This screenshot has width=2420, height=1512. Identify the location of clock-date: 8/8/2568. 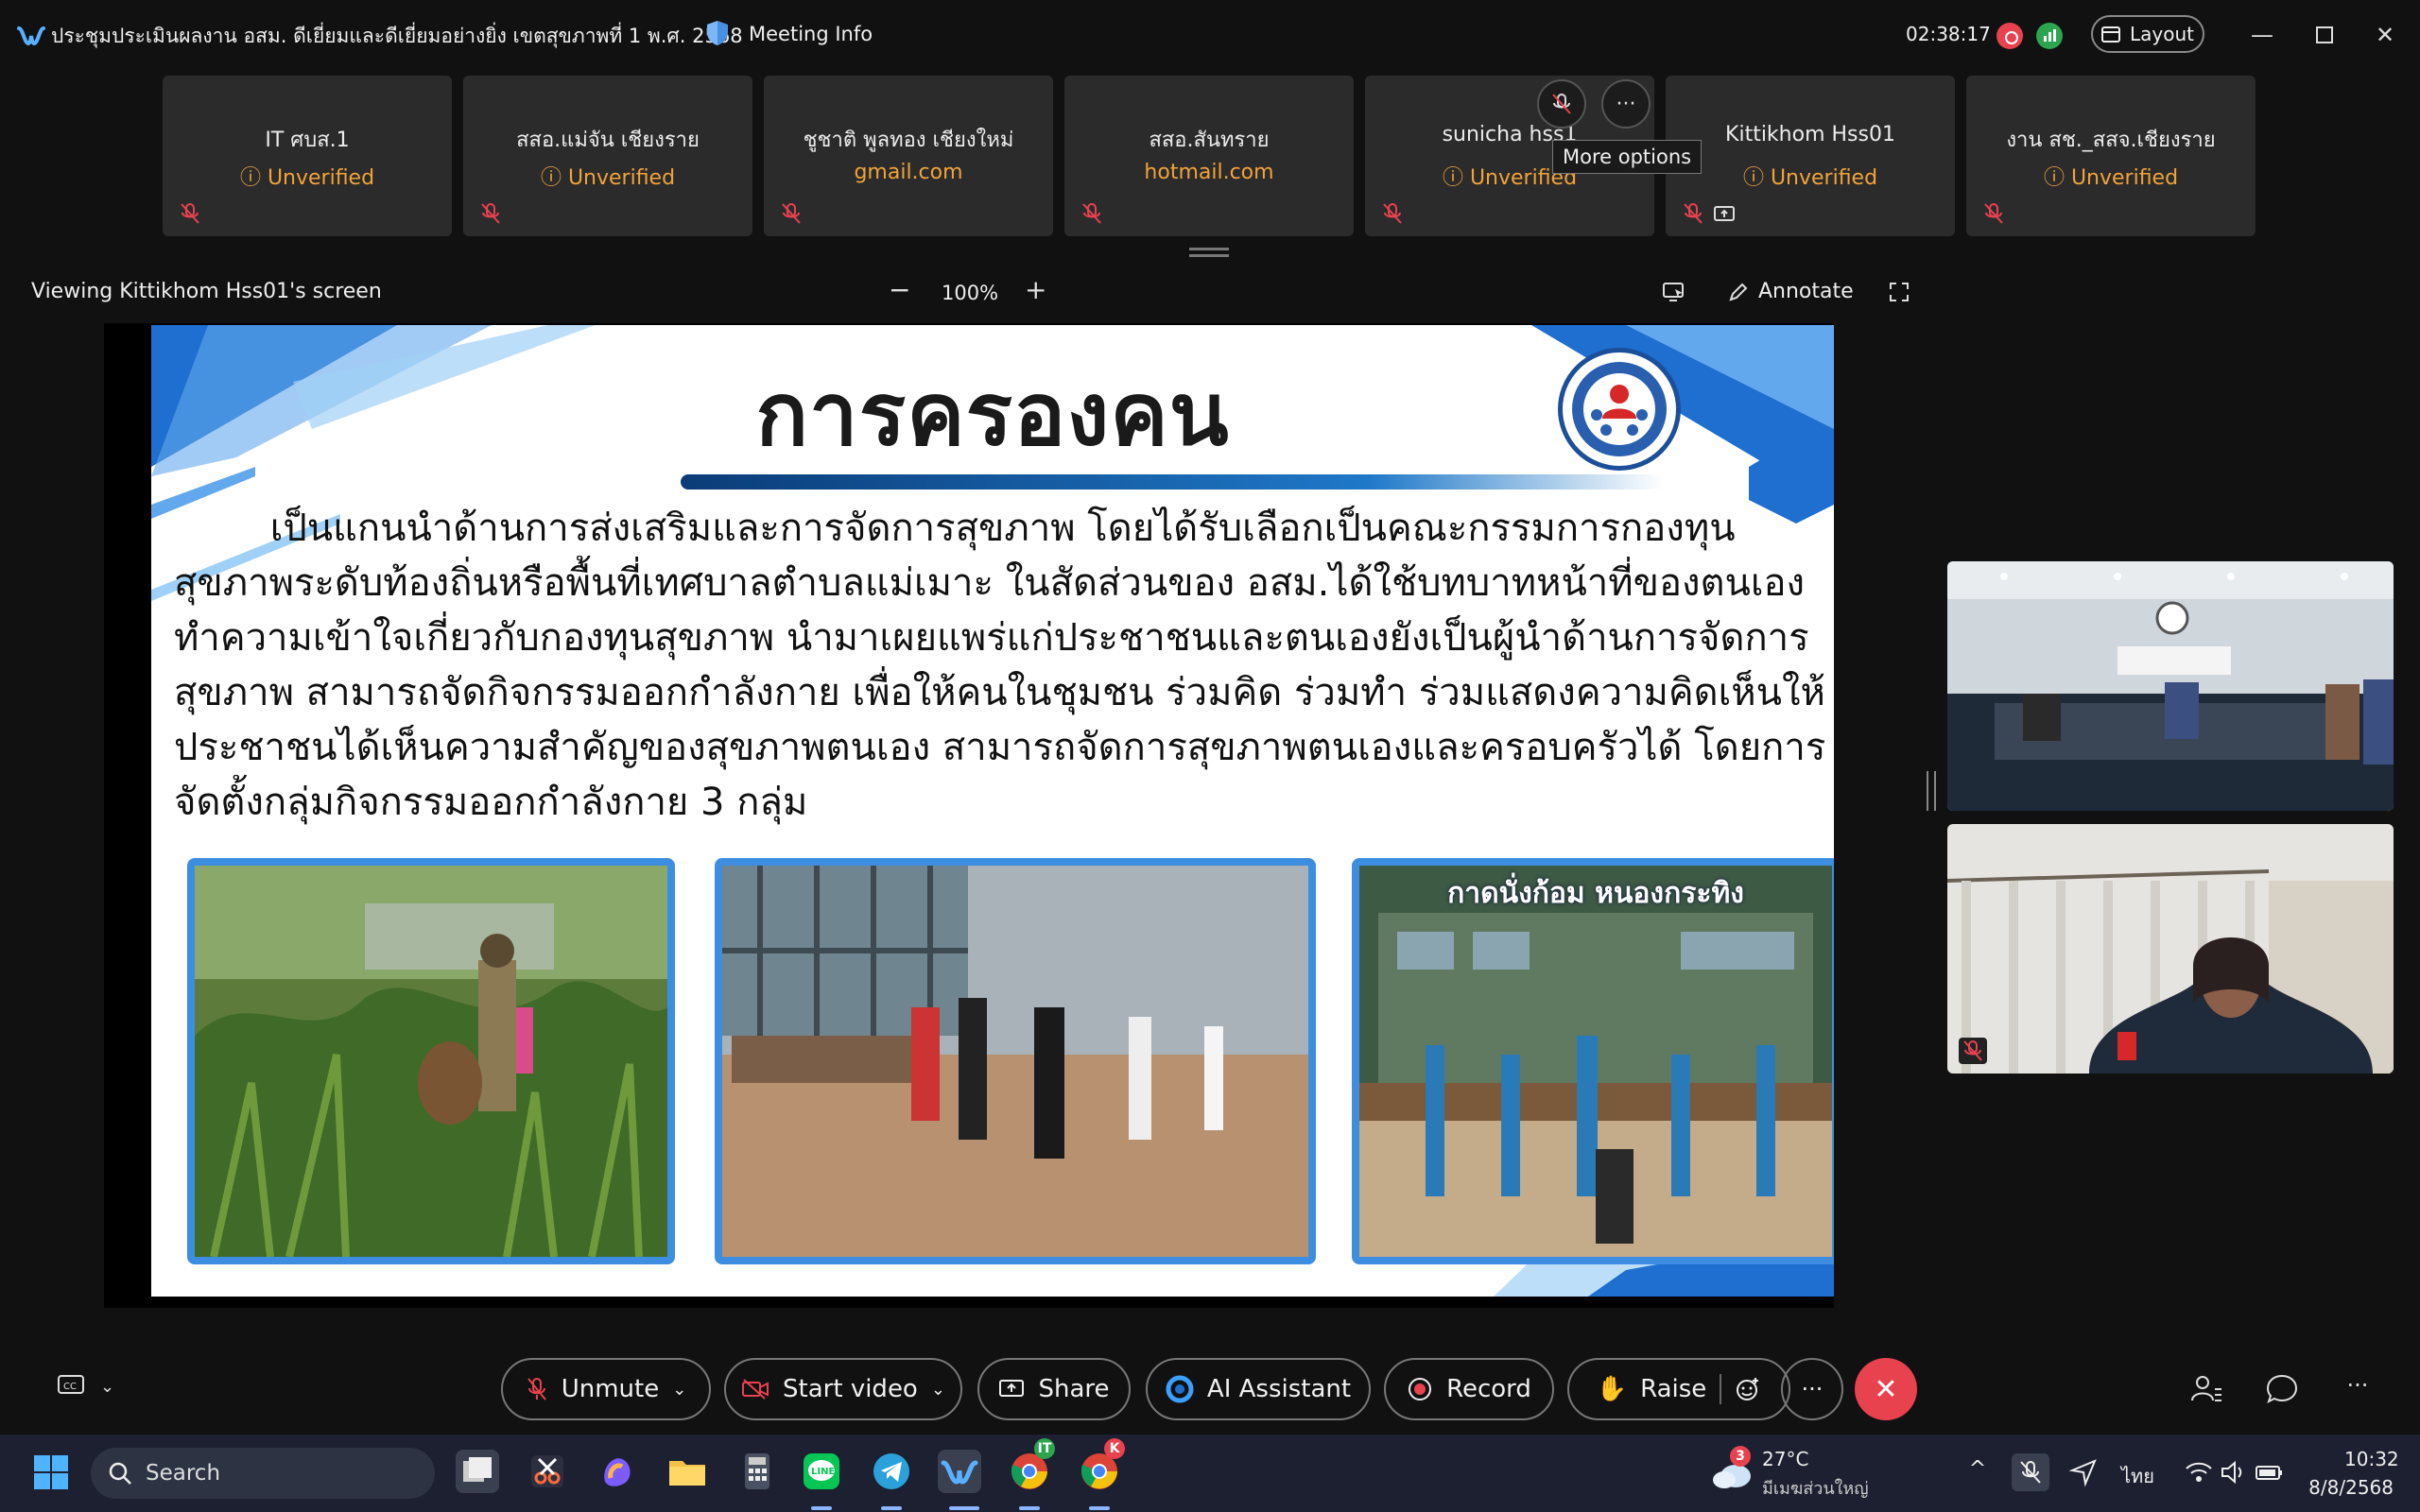
(2350, 1487).